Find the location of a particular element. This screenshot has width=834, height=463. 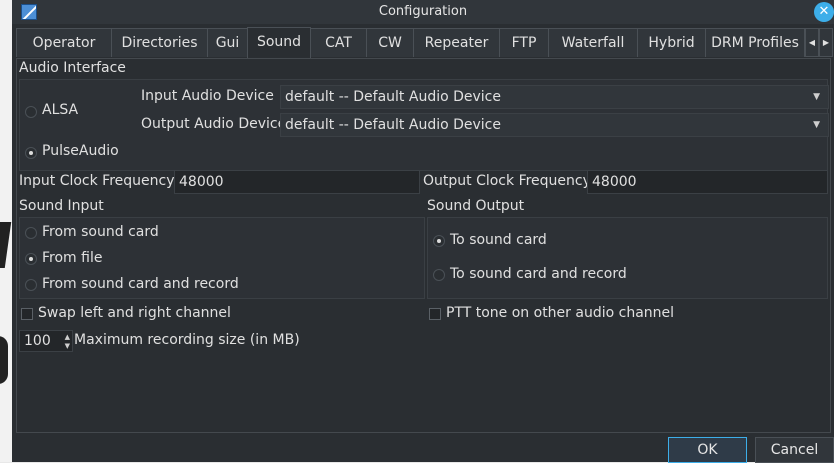

to-sound-card-and-record-radio is located at coordinates (439, 275).